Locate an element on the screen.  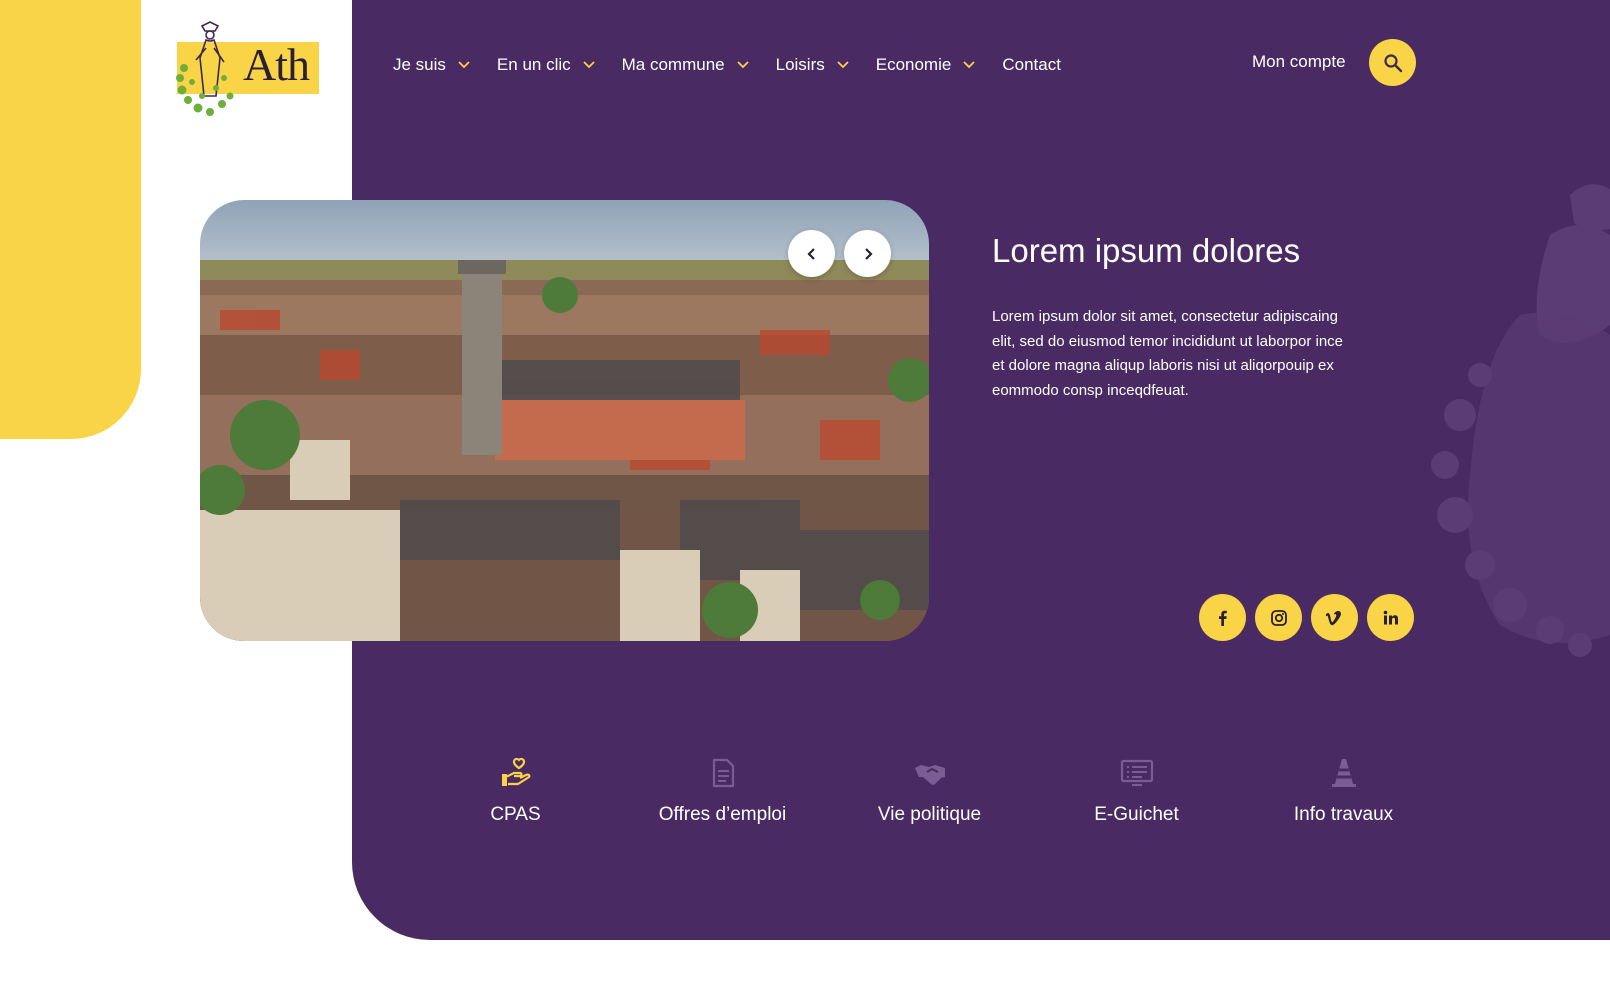
nav-item-label: Loisirs is located at coordinates (800, 64).